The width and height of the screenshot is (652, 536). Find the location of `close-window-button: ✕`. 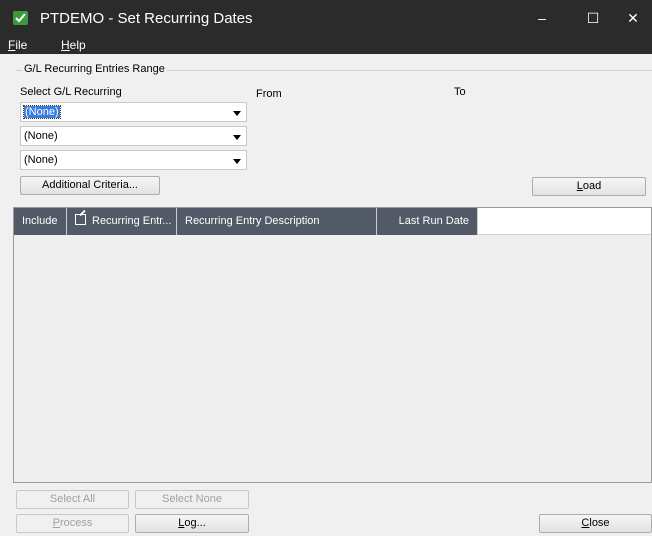

close-window-button: ✕ is located at coordinates (631, 18).